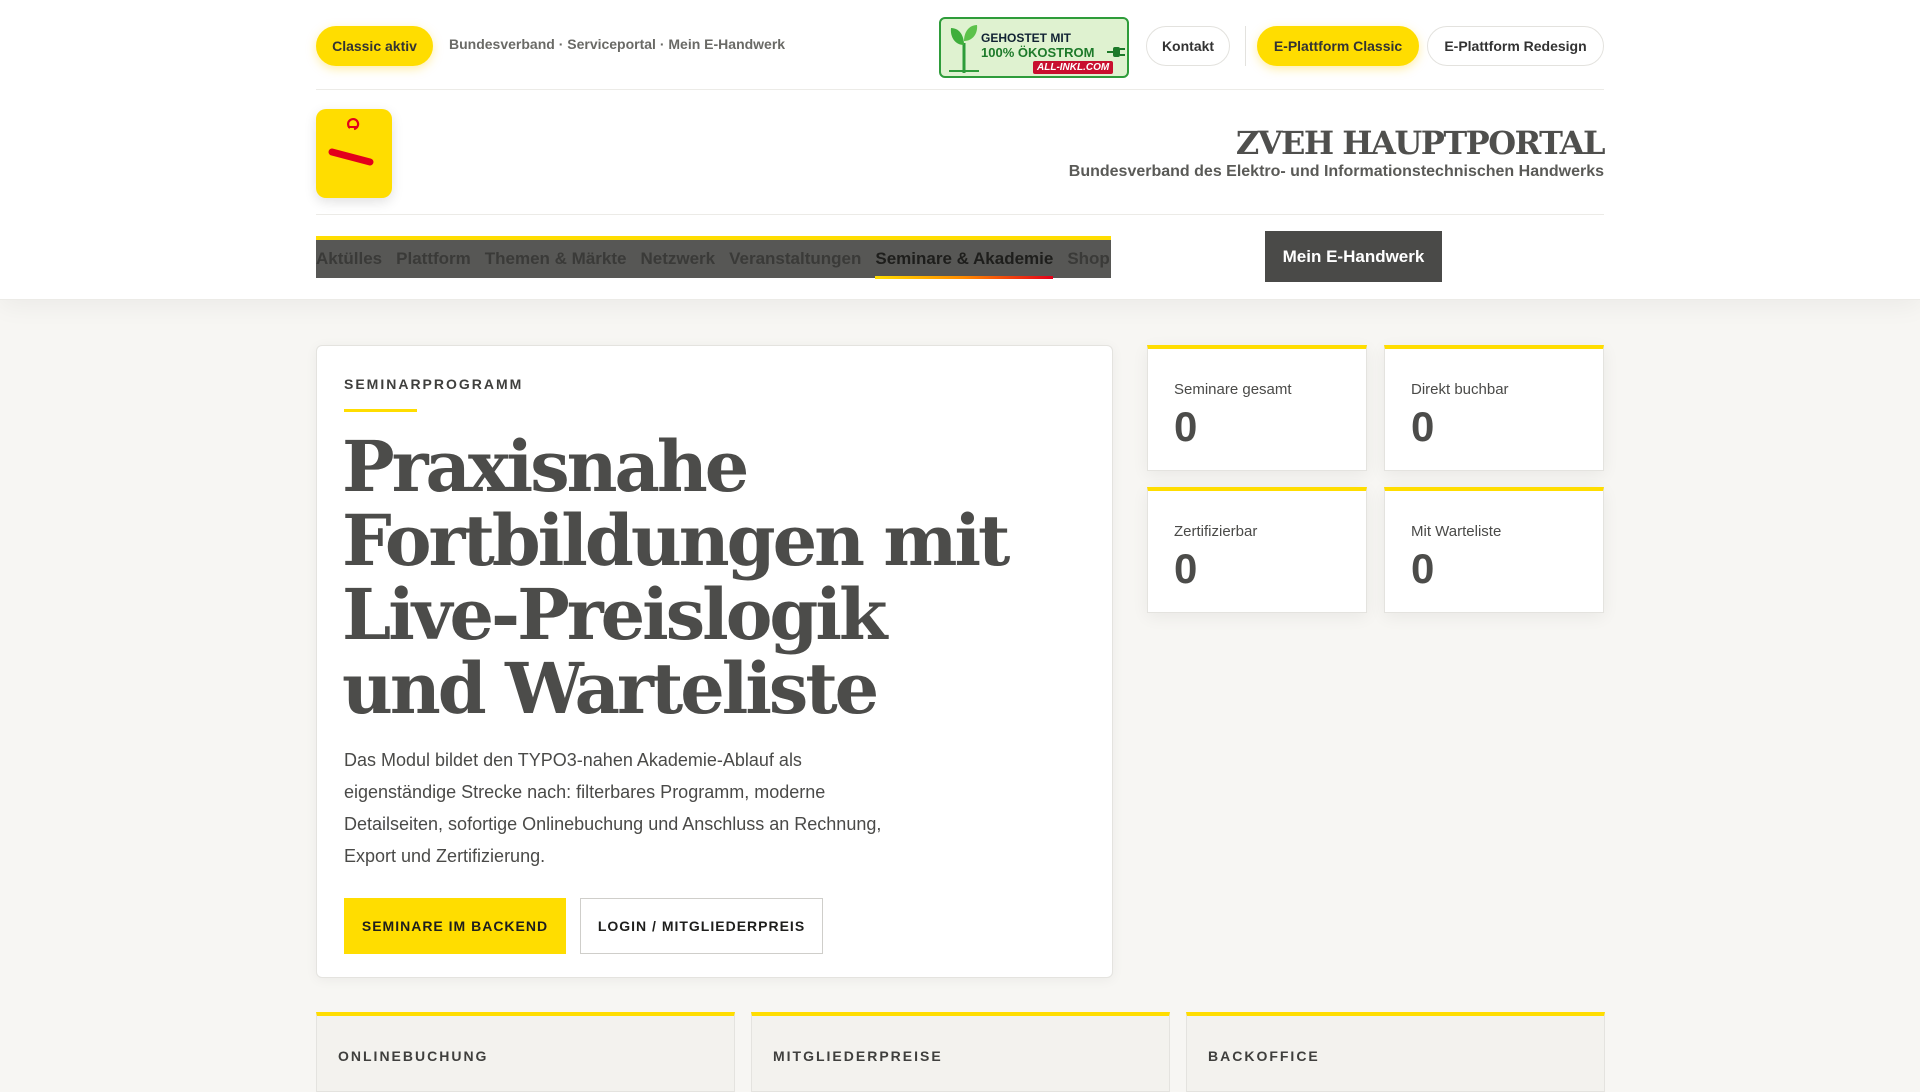  I want to click on feature-card-backoffice: BACKOFFICE, so click(1395, 1052).